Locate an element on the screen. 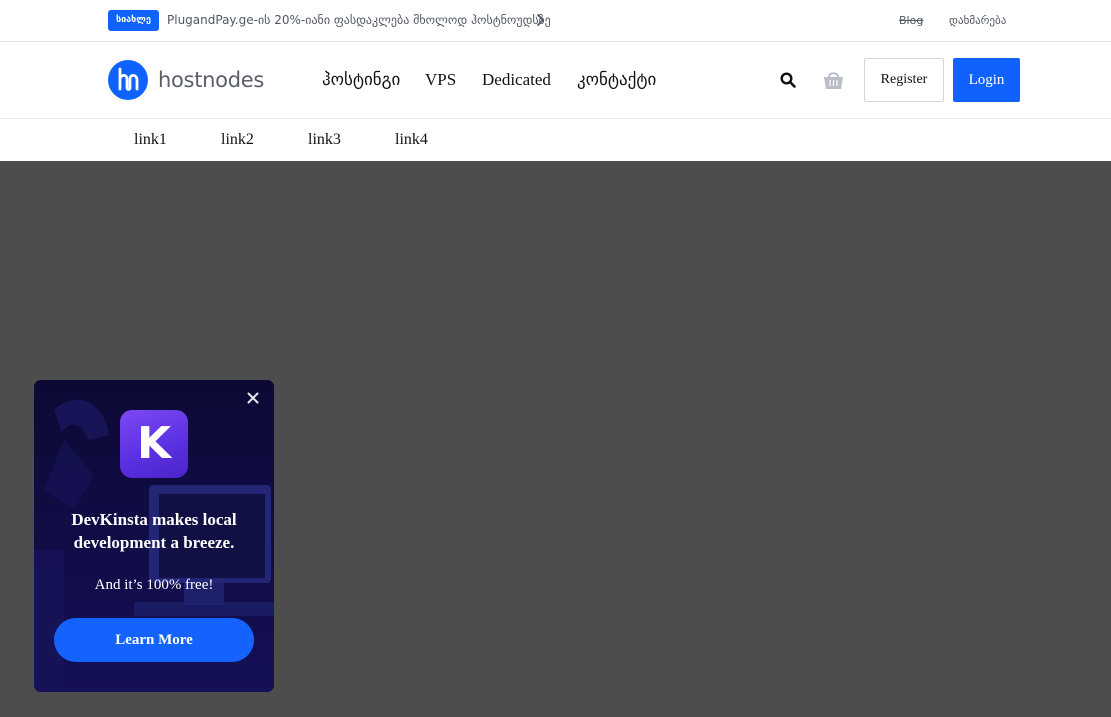 This screenshot has width=1111, height=717. nav-contact: კონტაქტი is located at coordinates (616, 80).